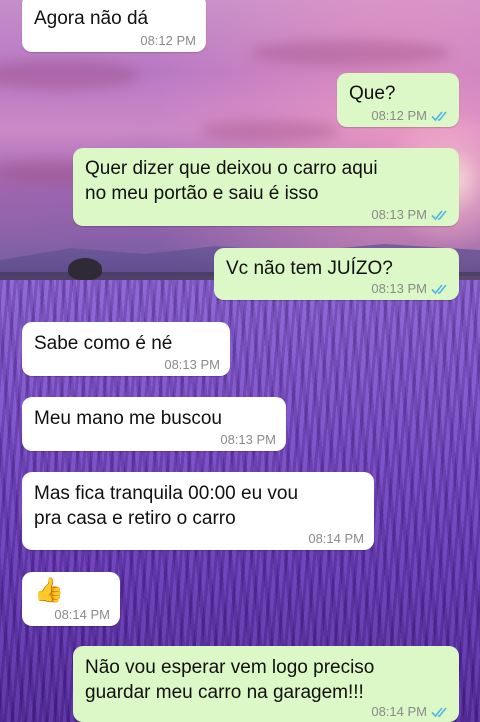 The height and width of the screenshot is (722, 480). Describe the element at coordinates (372, 93) in the screenshot. I see `message-text: Que?` at that location.